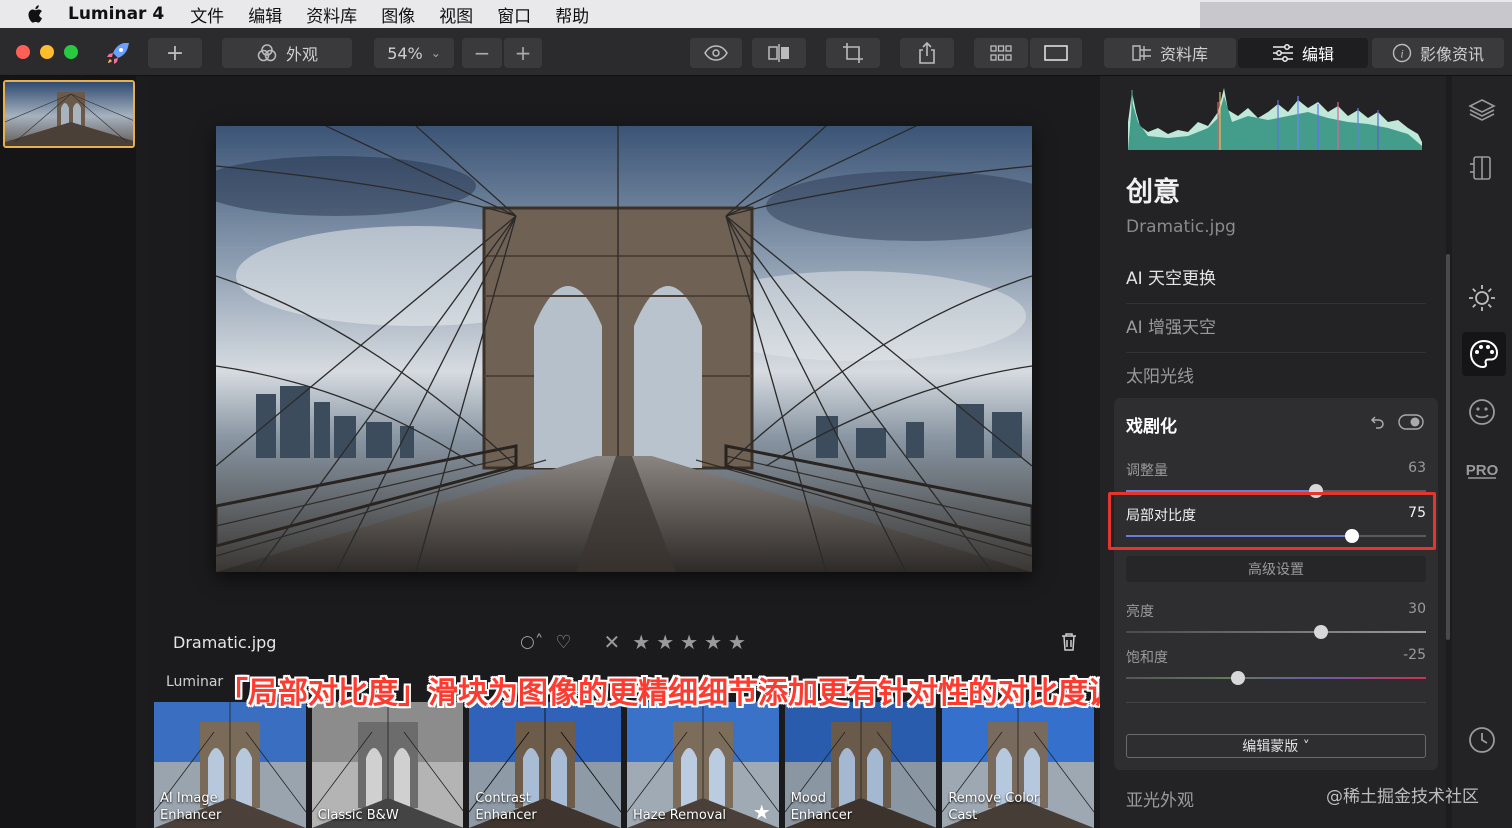  I want to click on favorite-heart-icon: ♡, so click(563, 642).